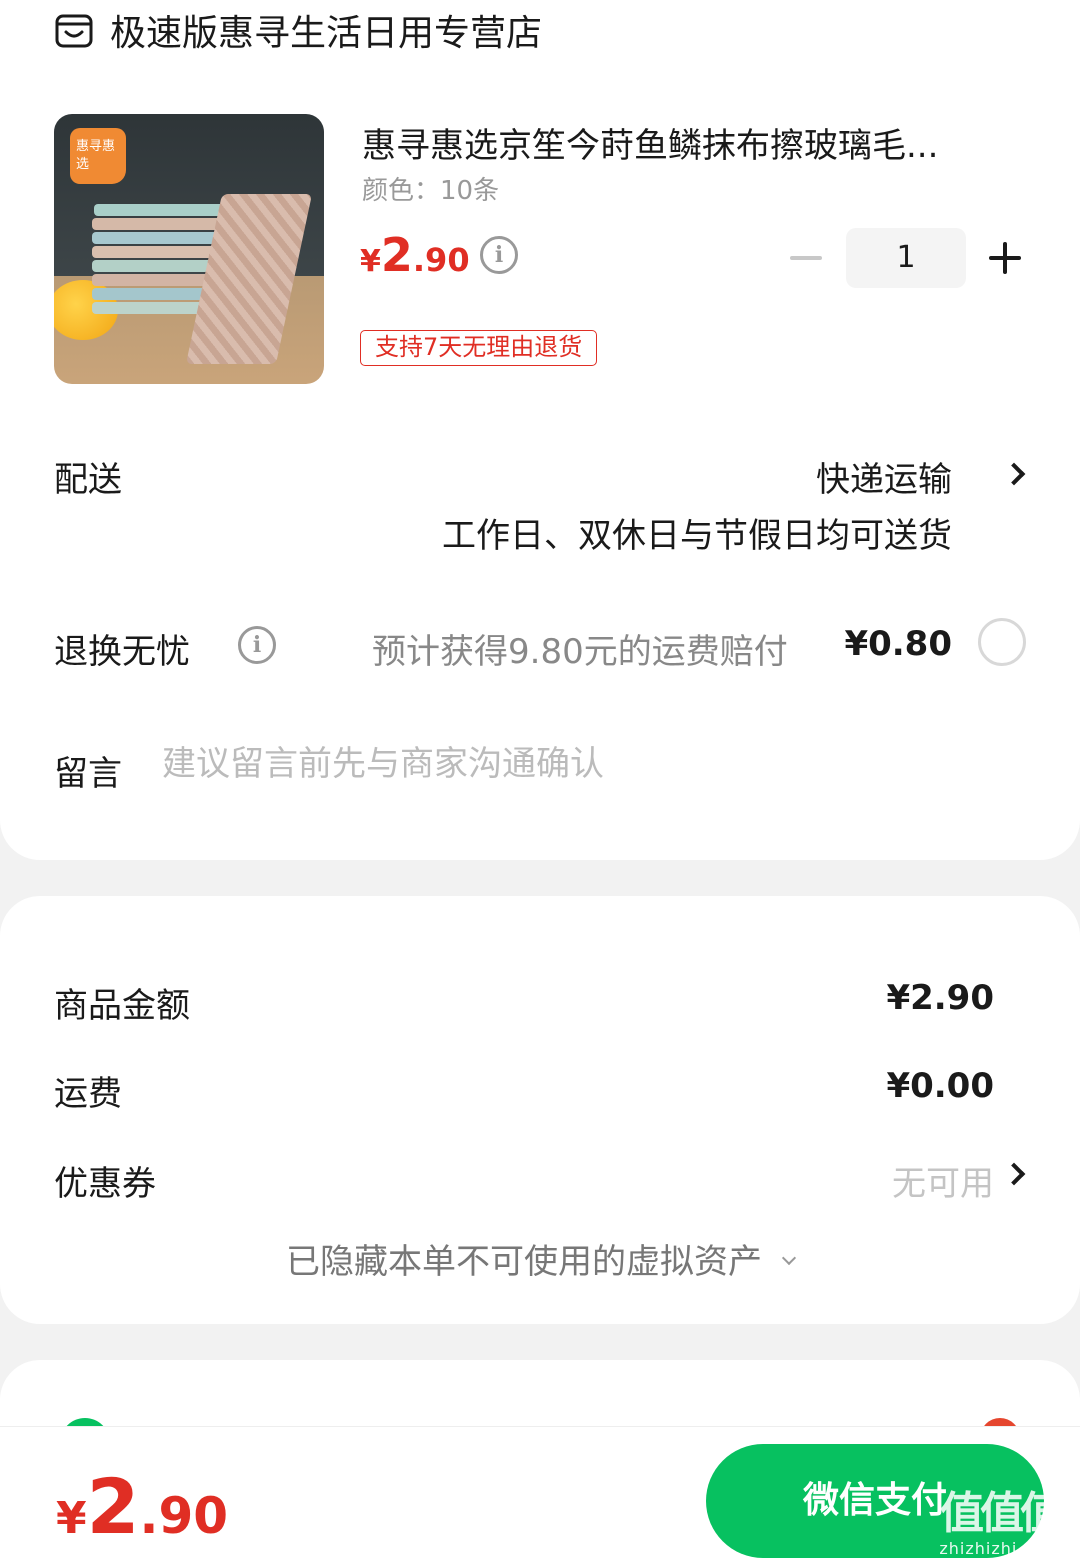 The height and width of the screenshot is (1568, 1080). I want to click on price-currency: ¥, so click(370, 261).